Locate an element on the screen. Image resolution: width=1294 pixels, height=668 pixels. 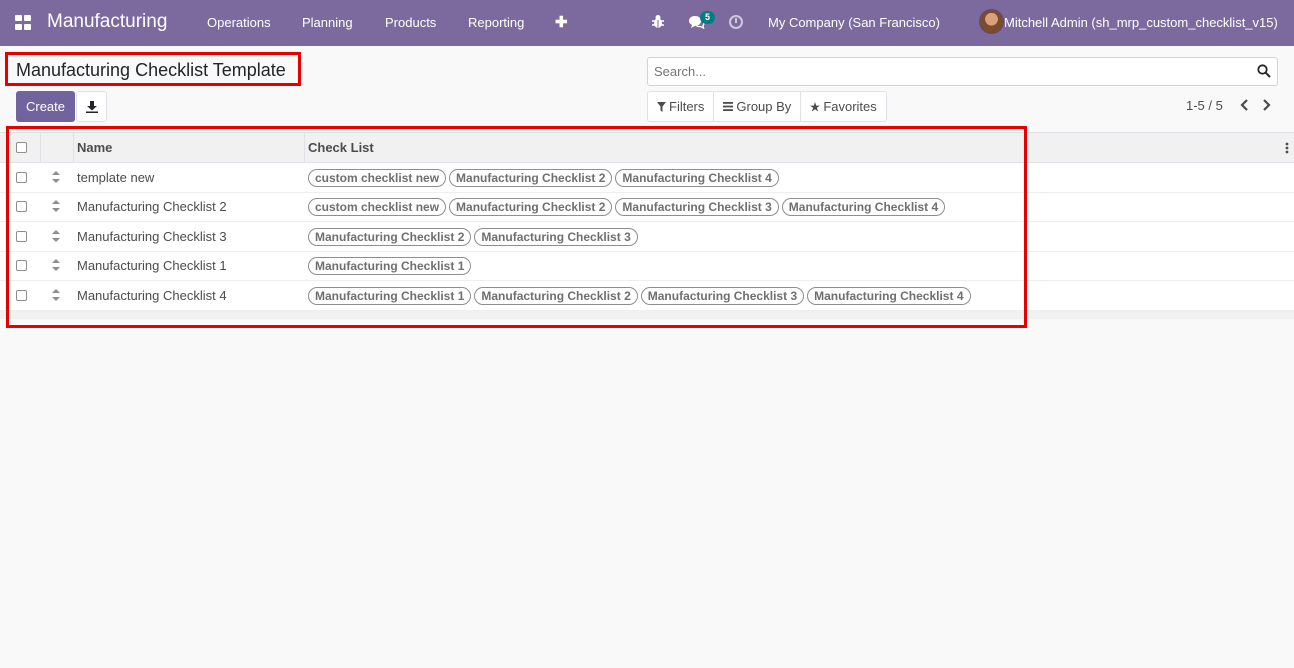
search-icon is located at coordinates (1264, 71).